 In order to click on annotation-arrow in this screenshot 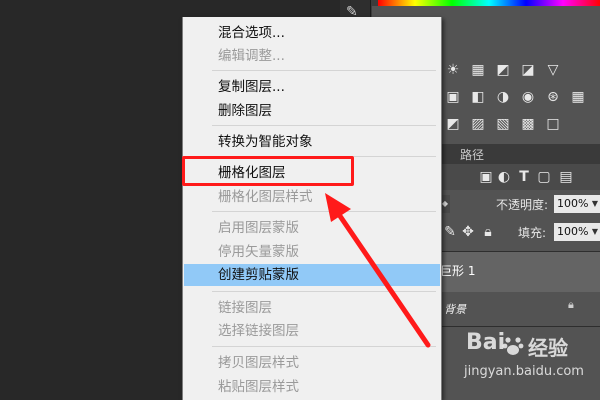, I will do `click(378, 270)`.